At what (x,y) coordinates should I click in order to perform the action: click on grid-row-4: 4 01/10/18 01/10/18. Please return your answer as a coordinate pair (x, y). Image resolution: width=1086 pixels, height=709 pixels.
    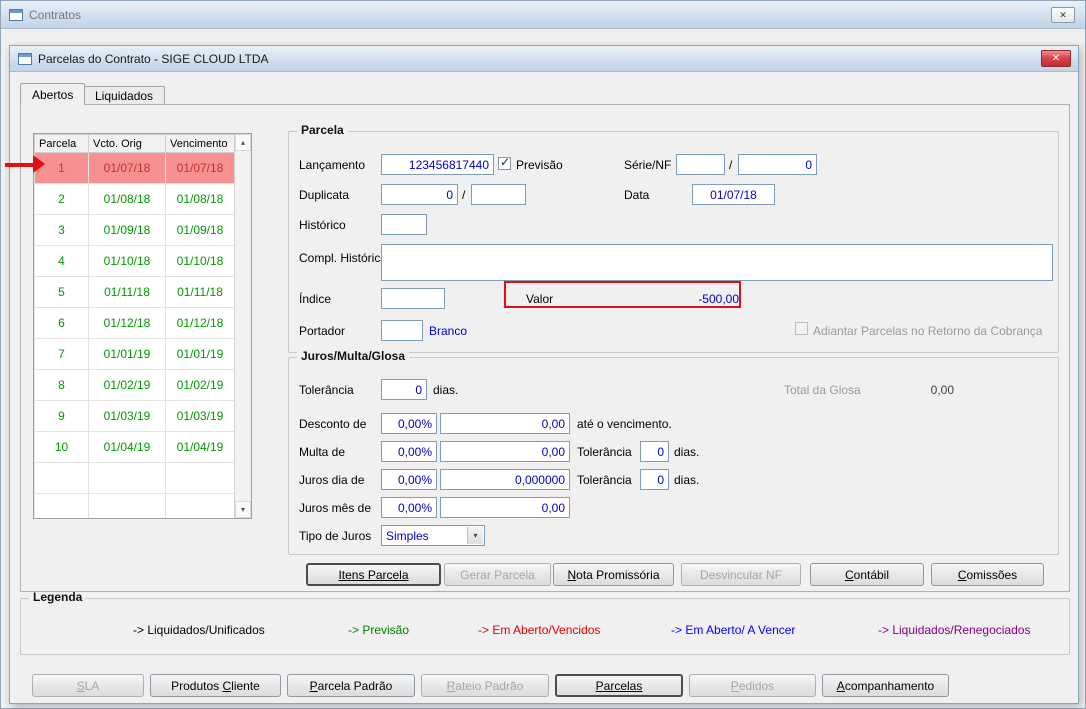
    Looking at the image, I should click on (134, 261).